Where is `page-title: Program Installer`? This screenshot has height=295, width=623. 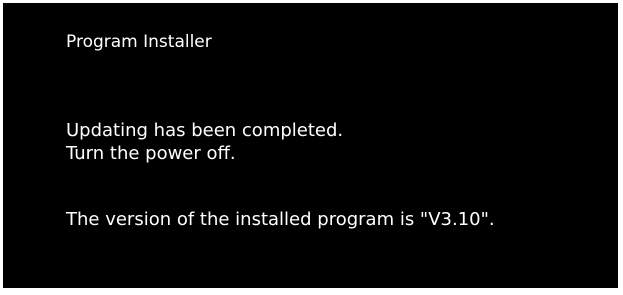 page-title: Program Installer is located at coordinates (139, 42).